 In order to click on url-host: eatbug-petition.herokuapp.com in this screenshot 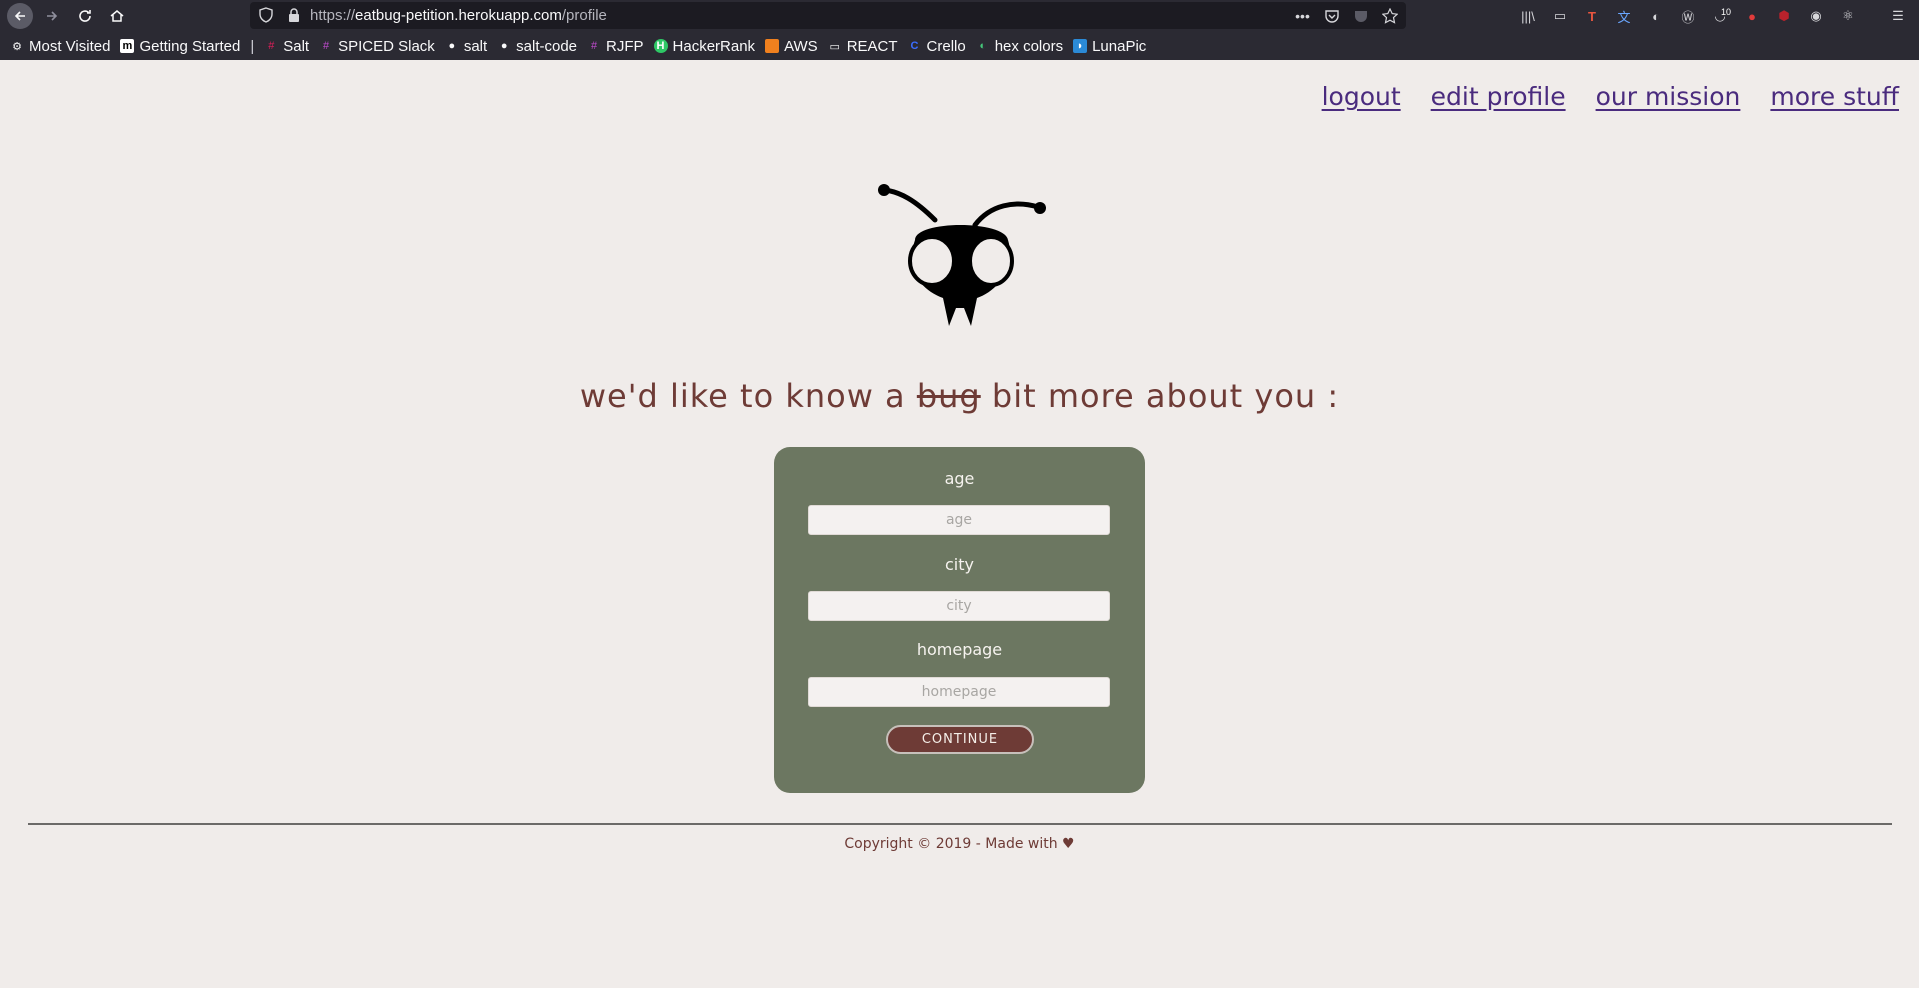, I will do `click(458, 15)`.